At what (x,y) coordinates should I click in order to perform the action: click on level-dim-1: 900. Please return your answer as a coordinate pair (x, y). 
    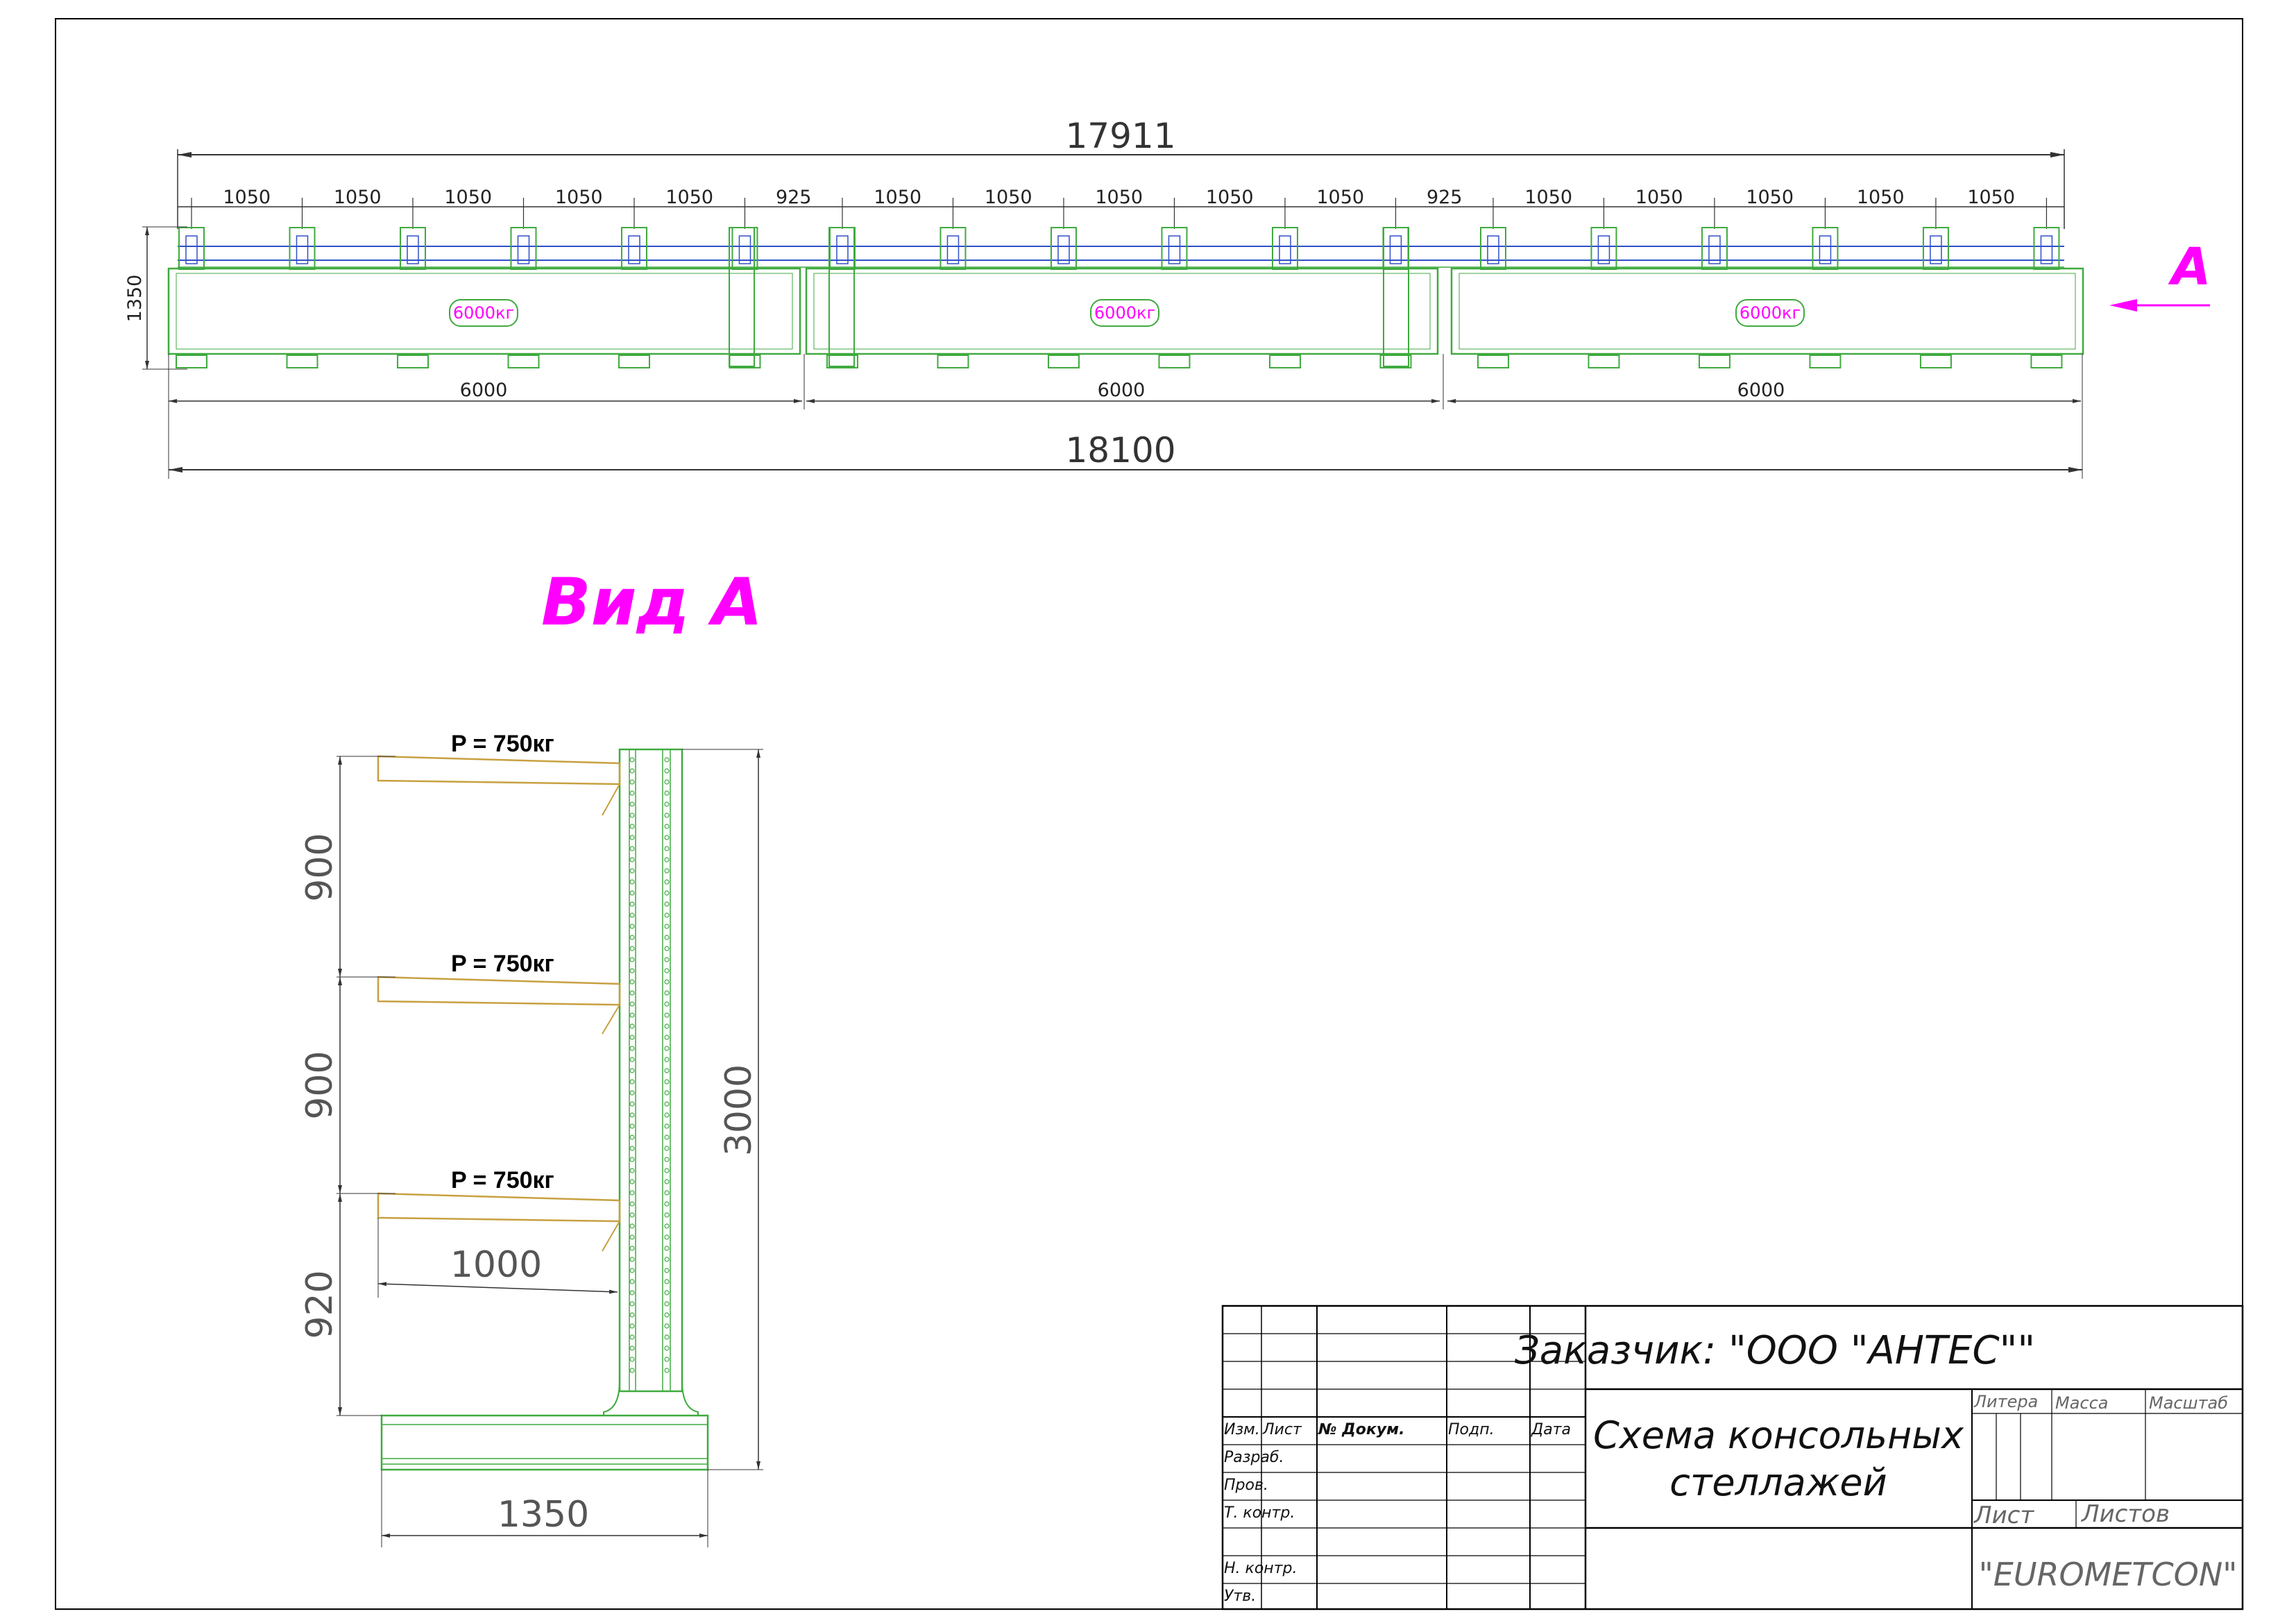
    Looking at the image, I should click on (320, 867).